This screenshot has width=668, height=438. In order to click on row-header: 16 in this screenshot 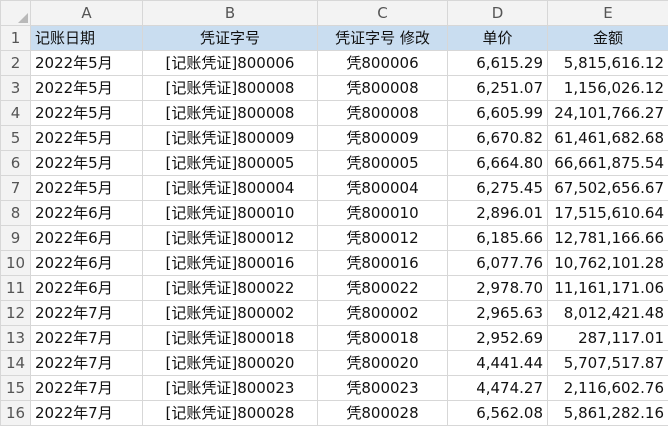, I will do `click(15, 413)`.